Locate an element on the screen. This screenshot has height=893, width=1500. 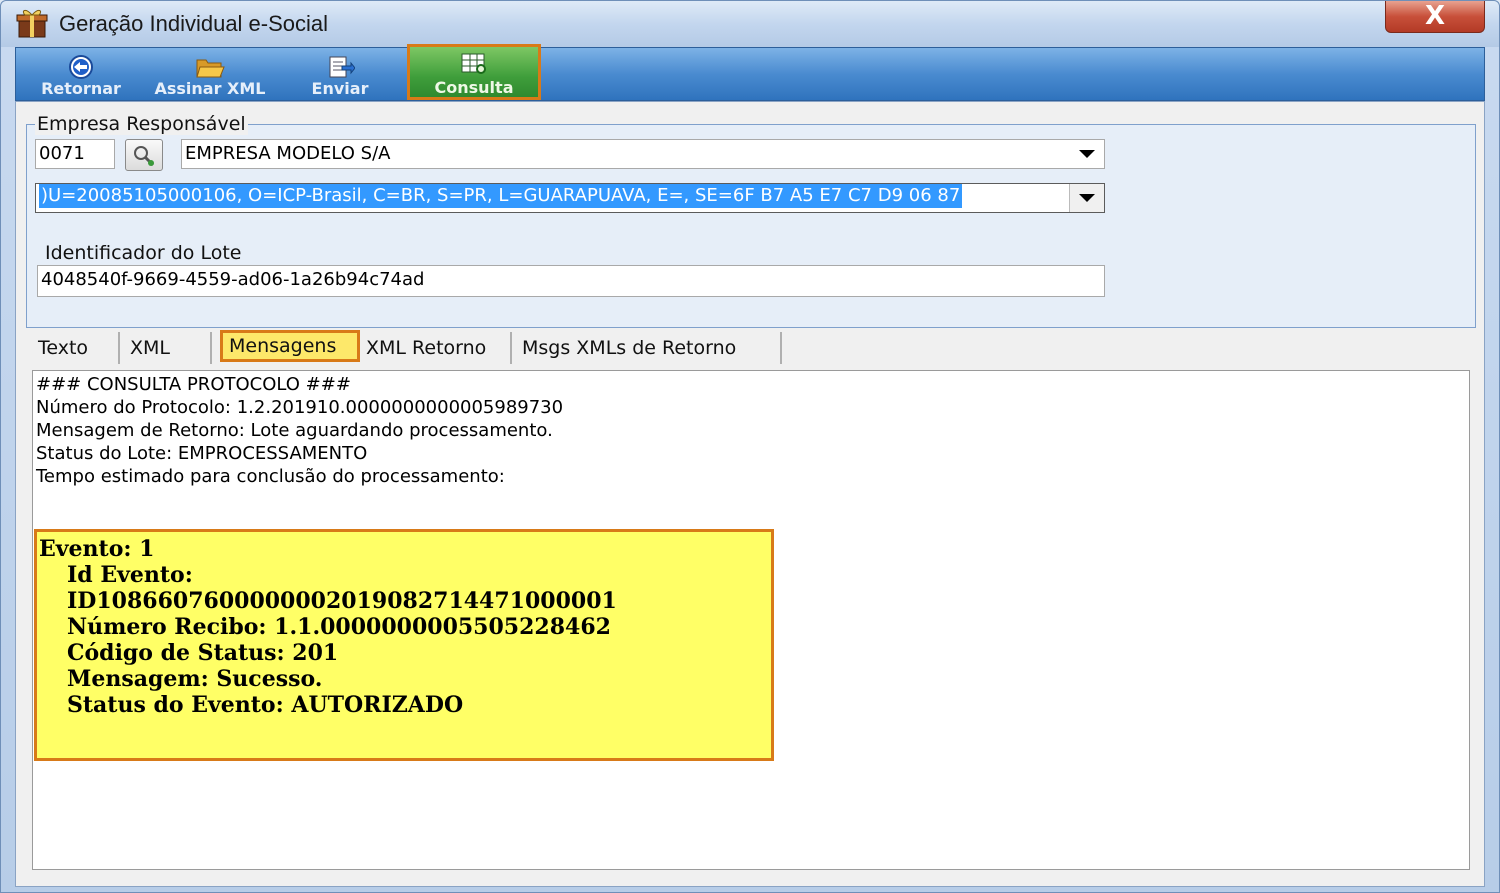
user-search-icon is located at coordinates (144, 156).